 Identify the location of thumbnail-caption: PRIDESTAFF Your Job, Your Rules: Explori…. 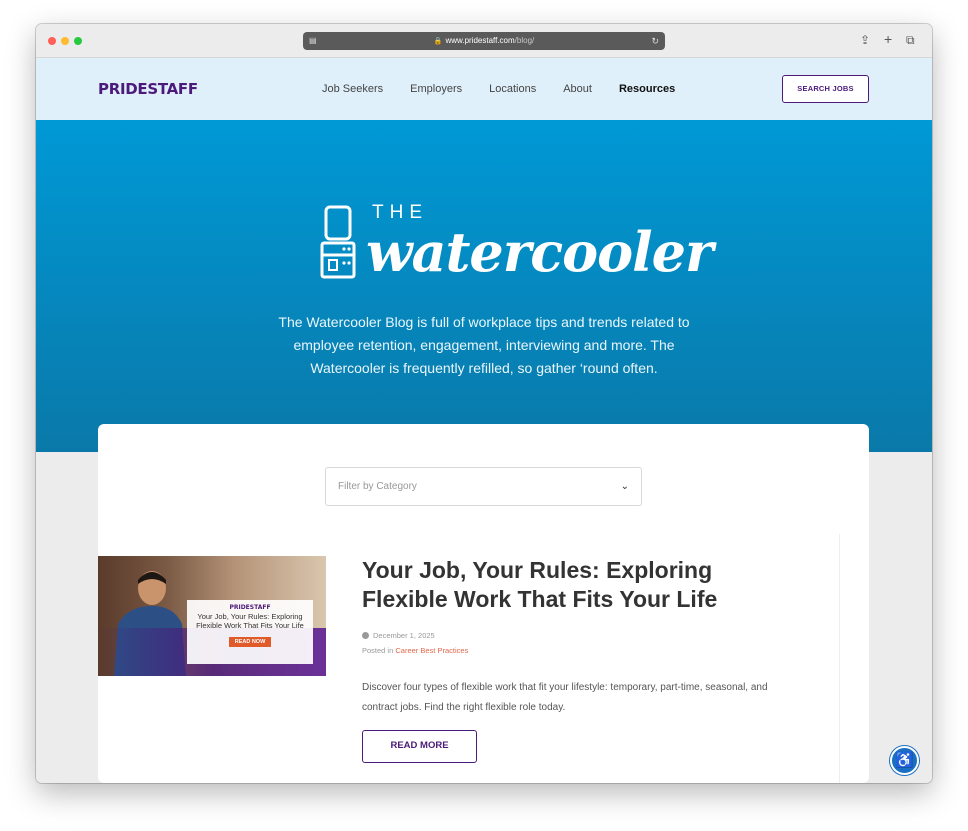
(250, 632).